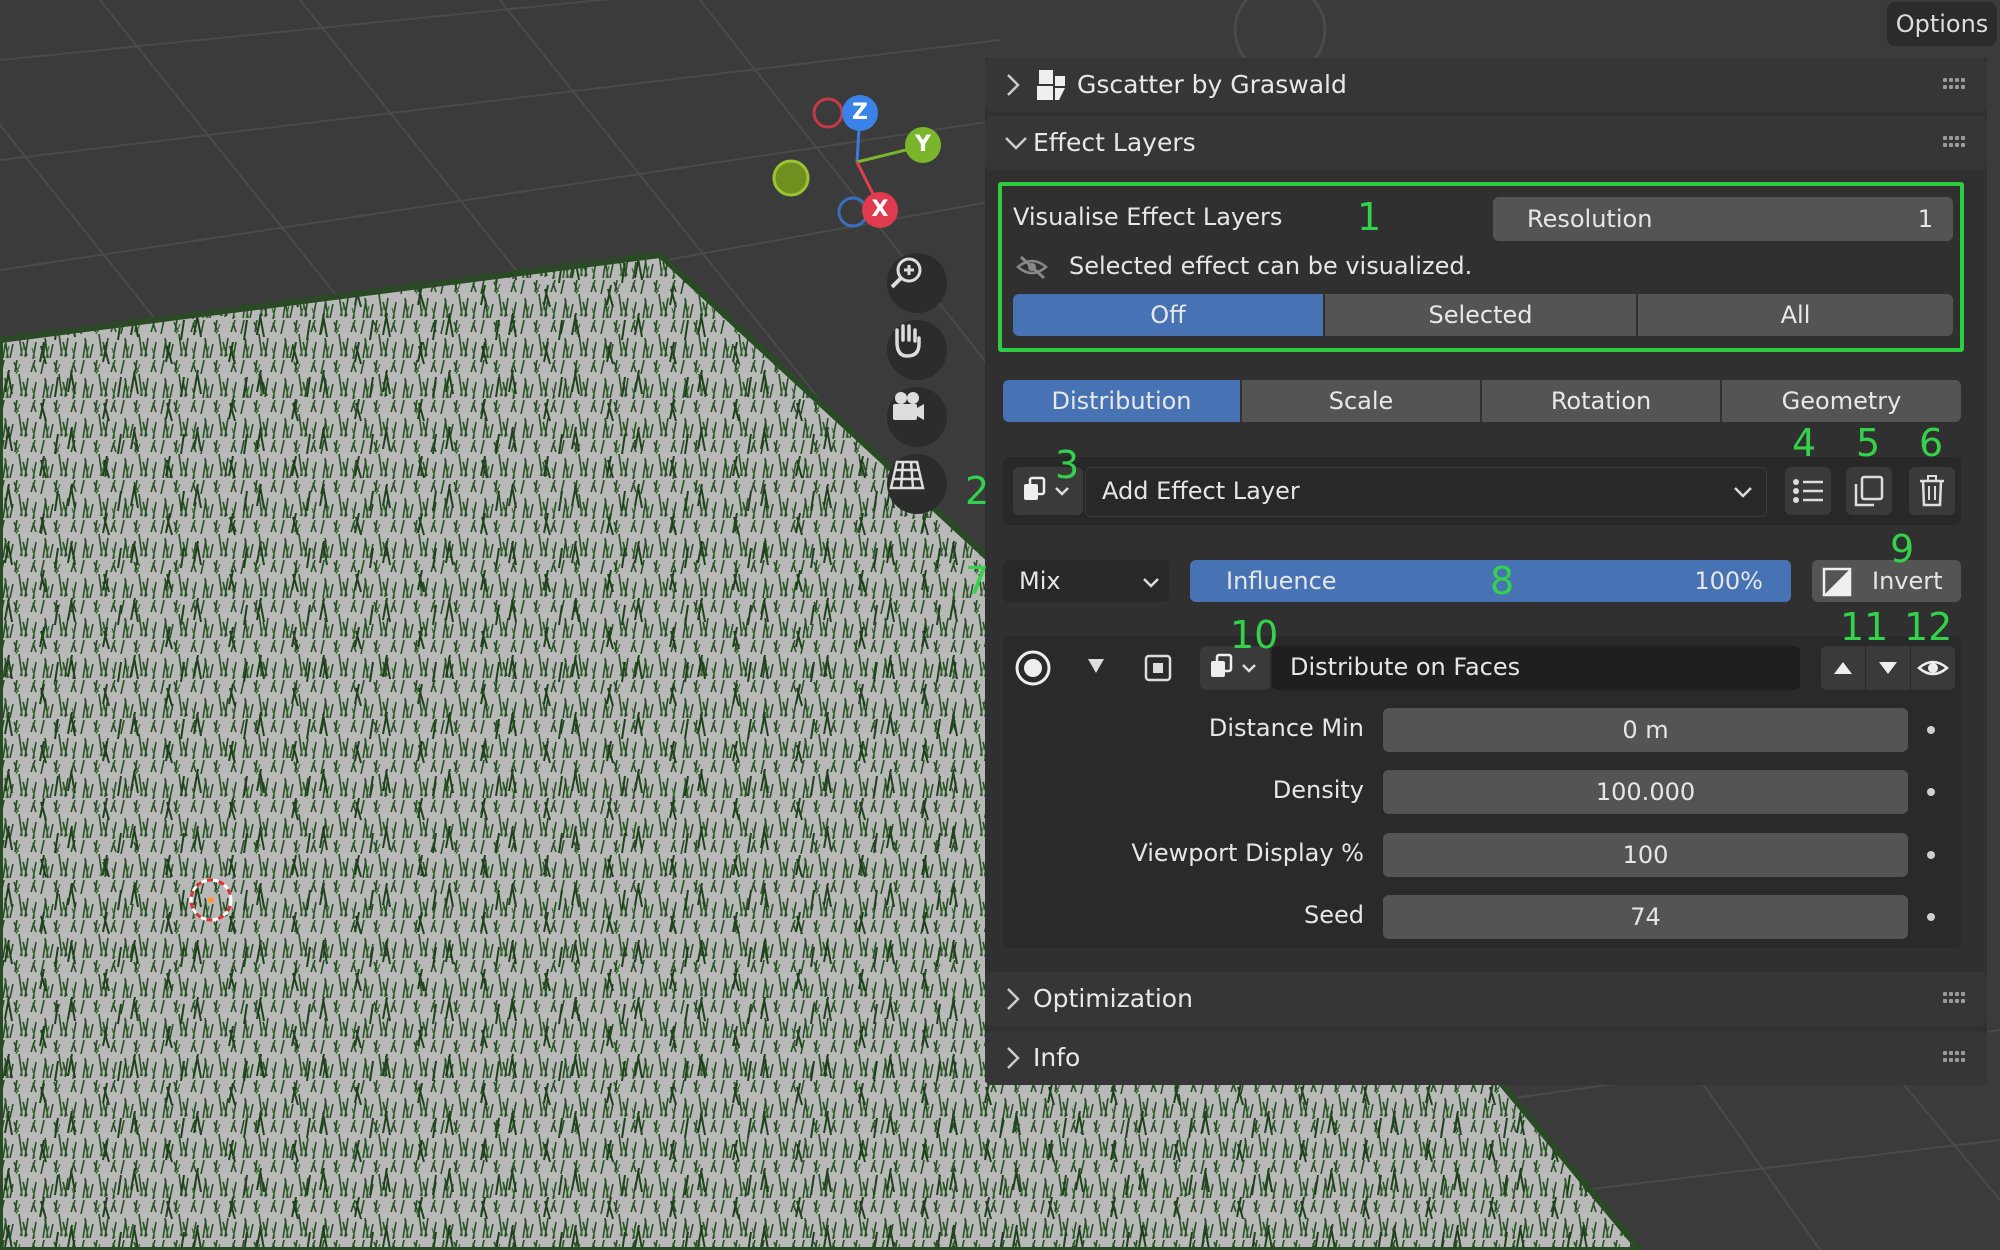  What do you see at coordinates (1931, 443) in the screenshot?
I see `annotation-6: 6` at bounding box center [1931, 443].